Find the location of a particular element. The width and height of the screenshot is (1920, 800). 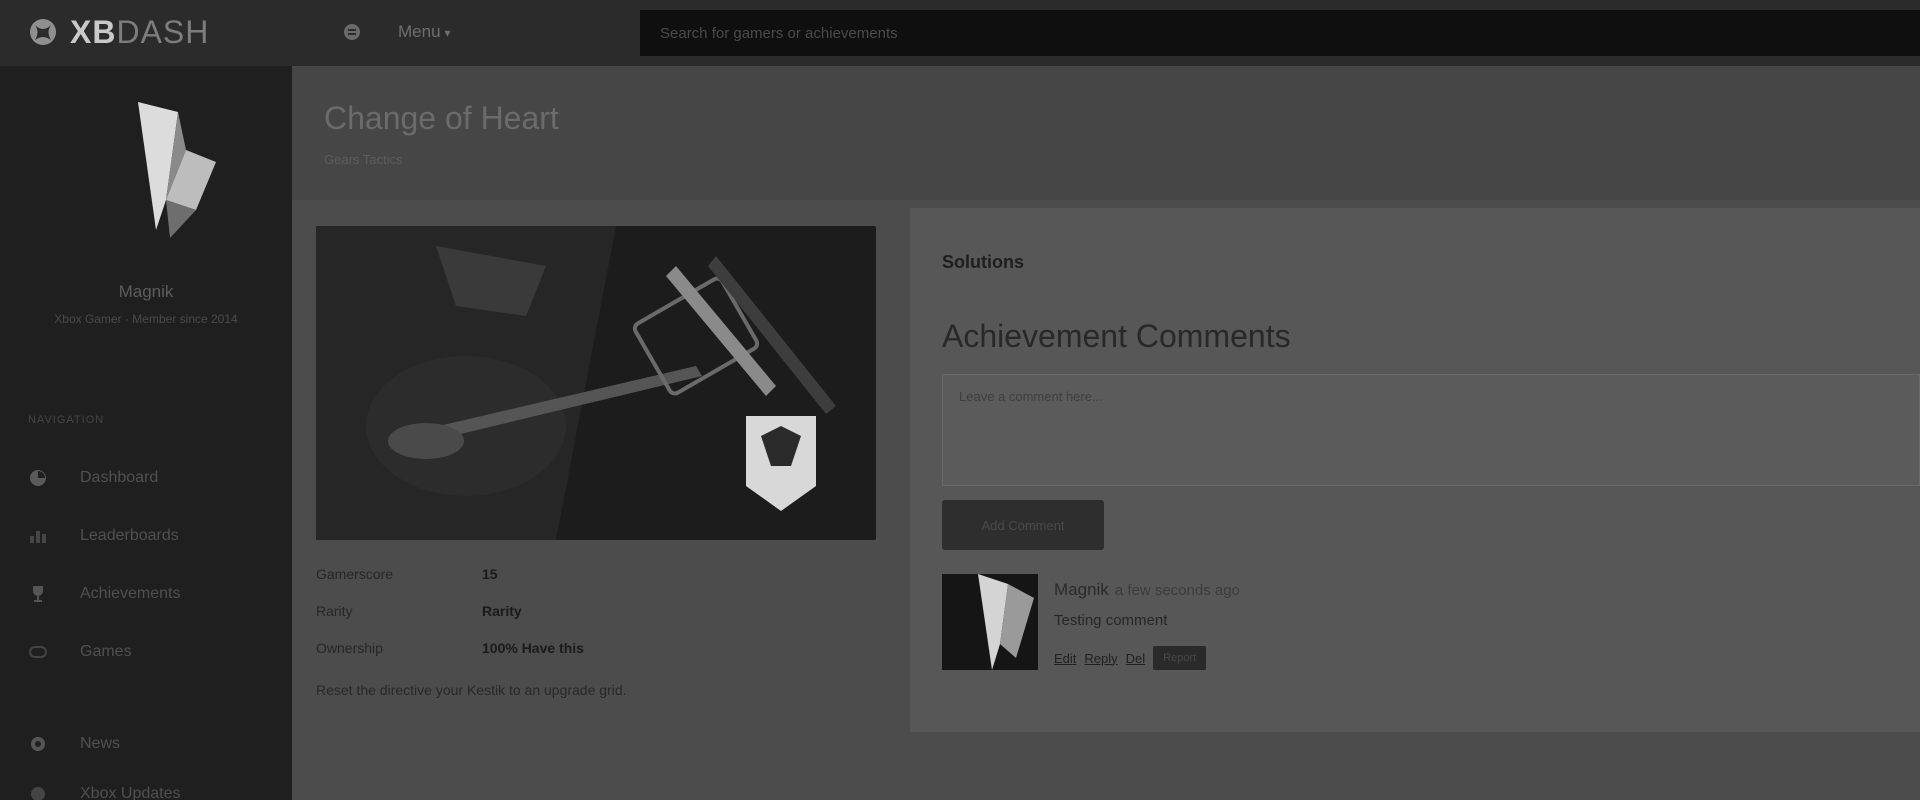

comment-delete-link: Del is located at coordinates (1136, 658).